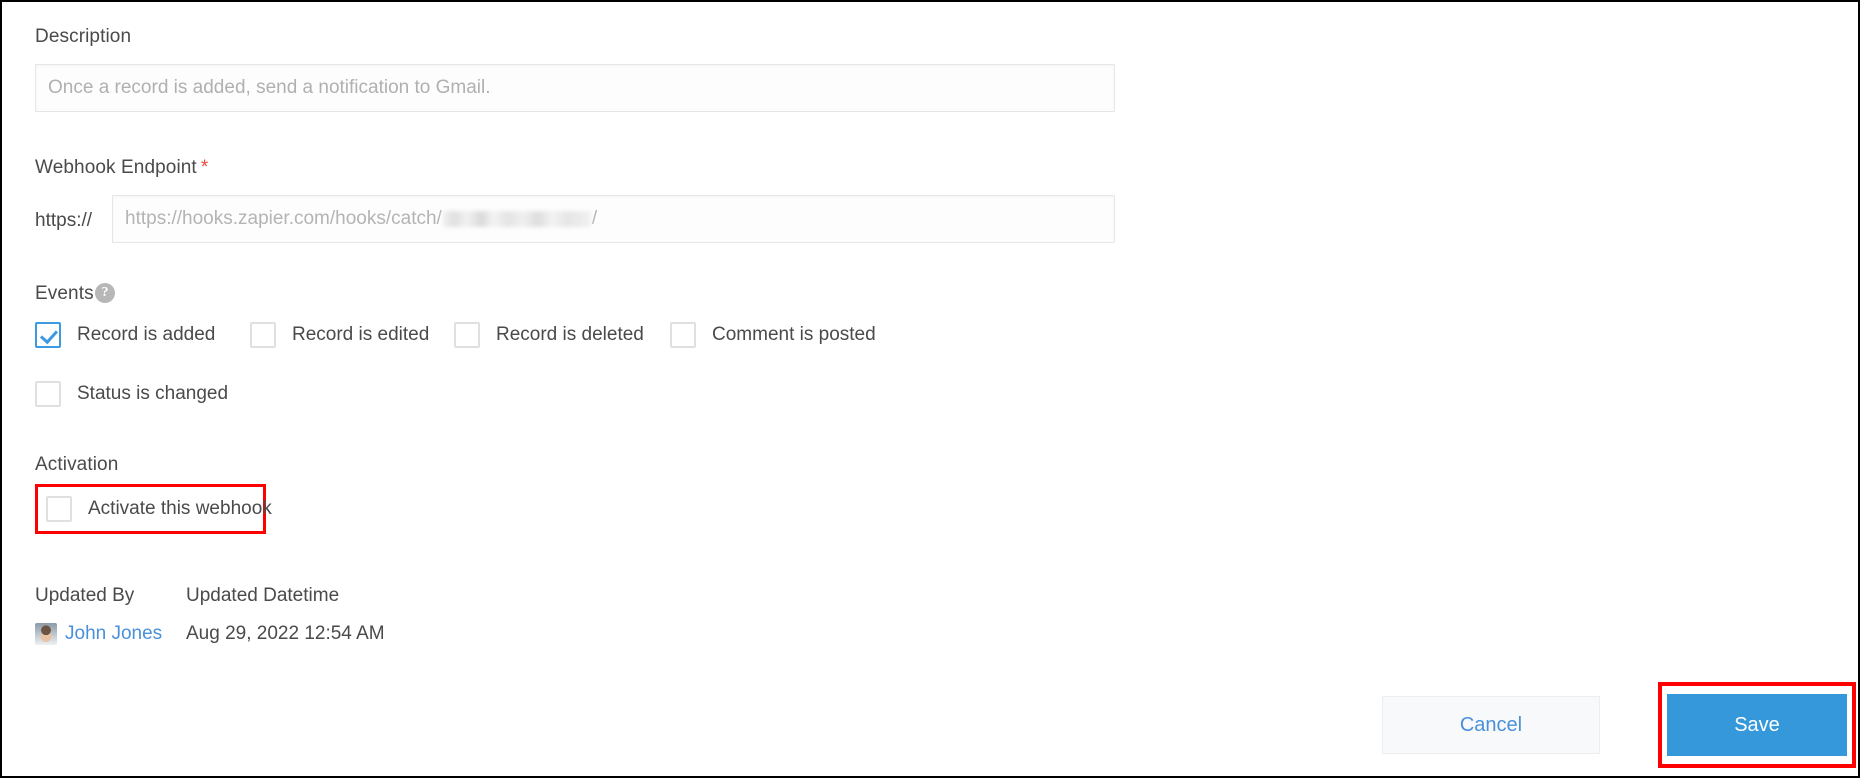 This screenshot has width=1860, height=778. What do you see at coordinates (113, 634) in the screenshot?
I see `user-link: John Jones` at bounding box center [113, 634].